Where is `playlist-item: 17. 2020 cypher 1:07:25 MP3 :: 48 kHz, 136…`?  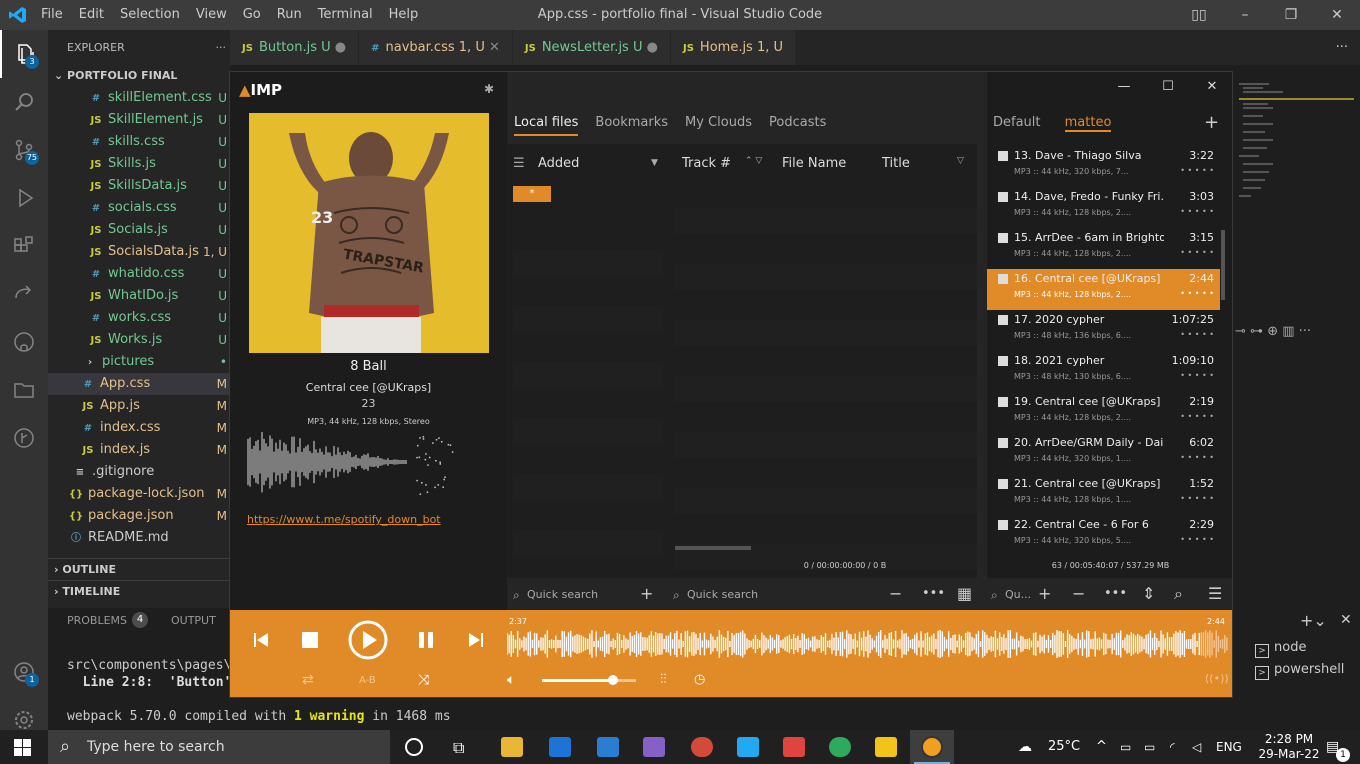
playlist-item: 17. 2020 cypher 1:07:25 MP3 :: 48 kHz, 136… is located at coordinates (1103, 330).